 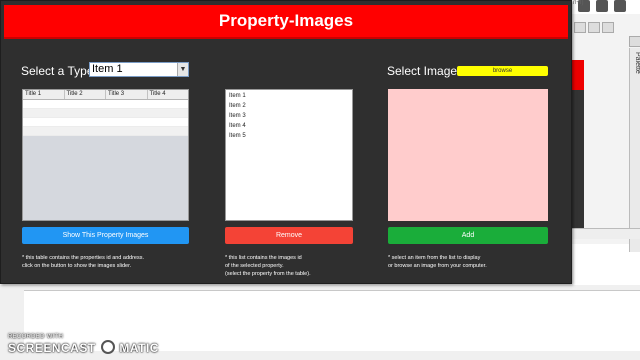 What do you see at coordinates (263, 258) in the screenshot?
I see `list-help-line: * this list contains the images id` at bounding box center [263, 258].